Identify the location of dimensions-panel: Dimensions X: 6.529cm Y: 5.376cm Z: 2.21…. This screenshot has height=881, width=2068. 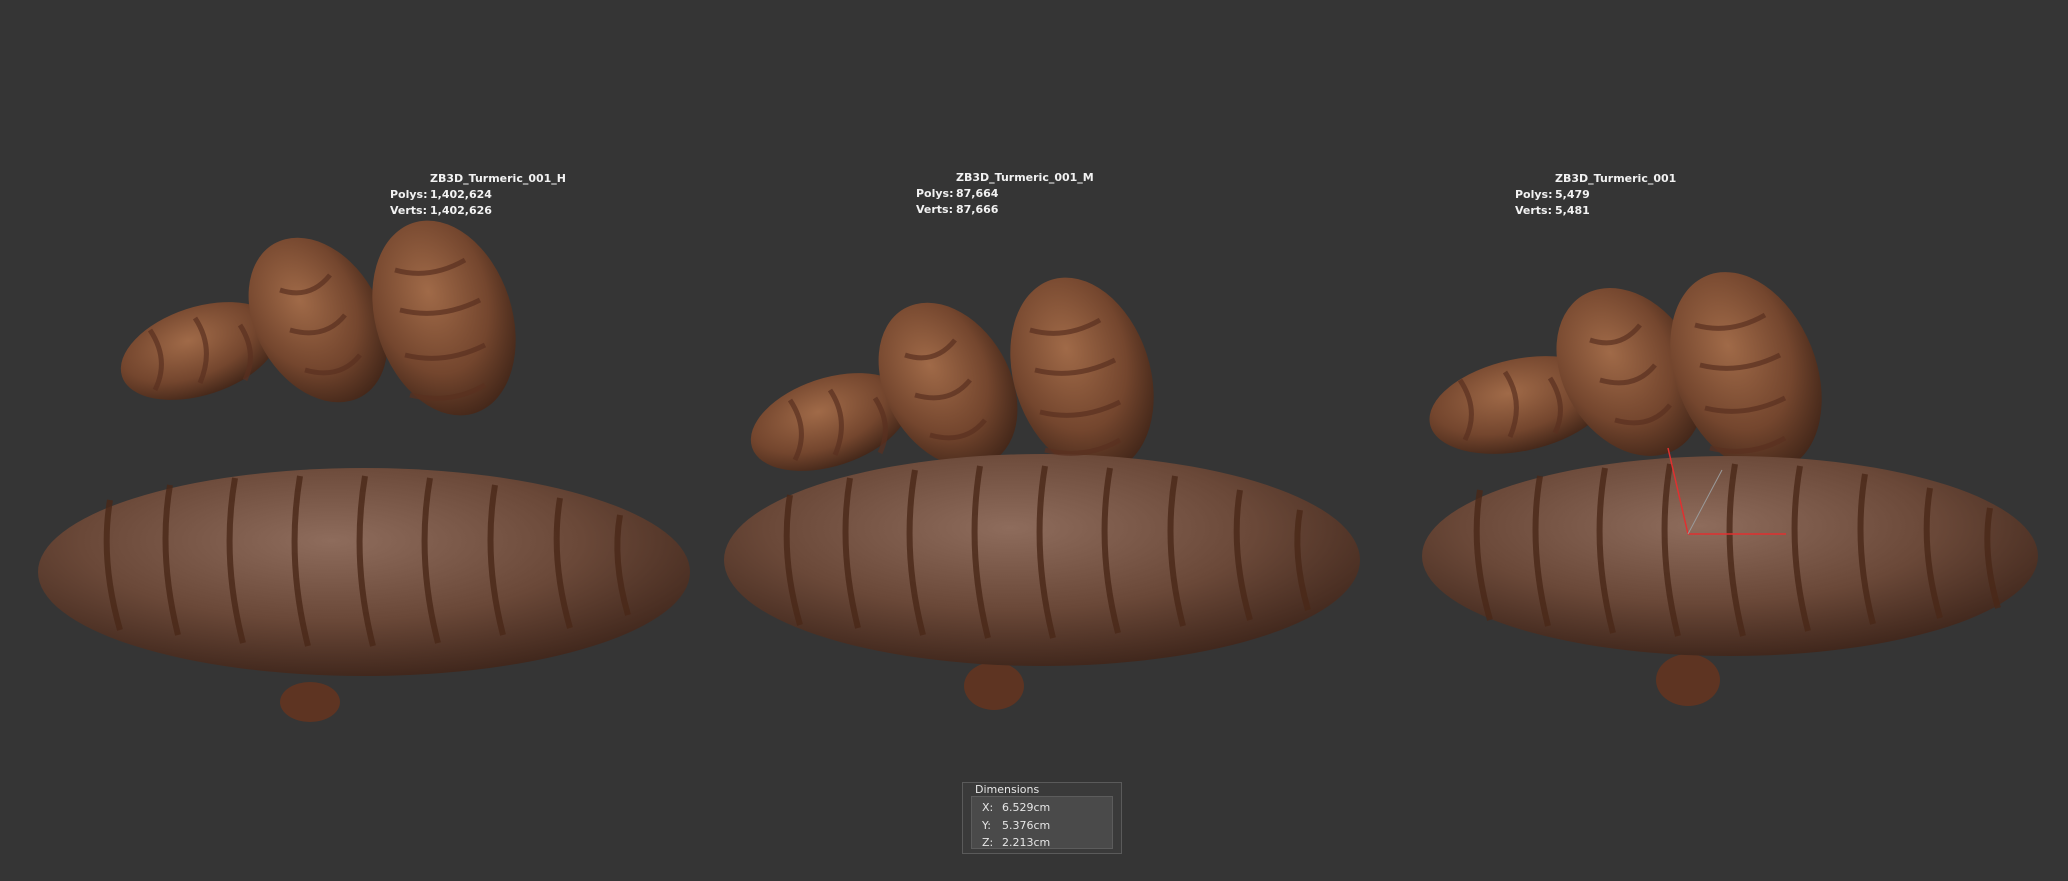
(1042, 818).